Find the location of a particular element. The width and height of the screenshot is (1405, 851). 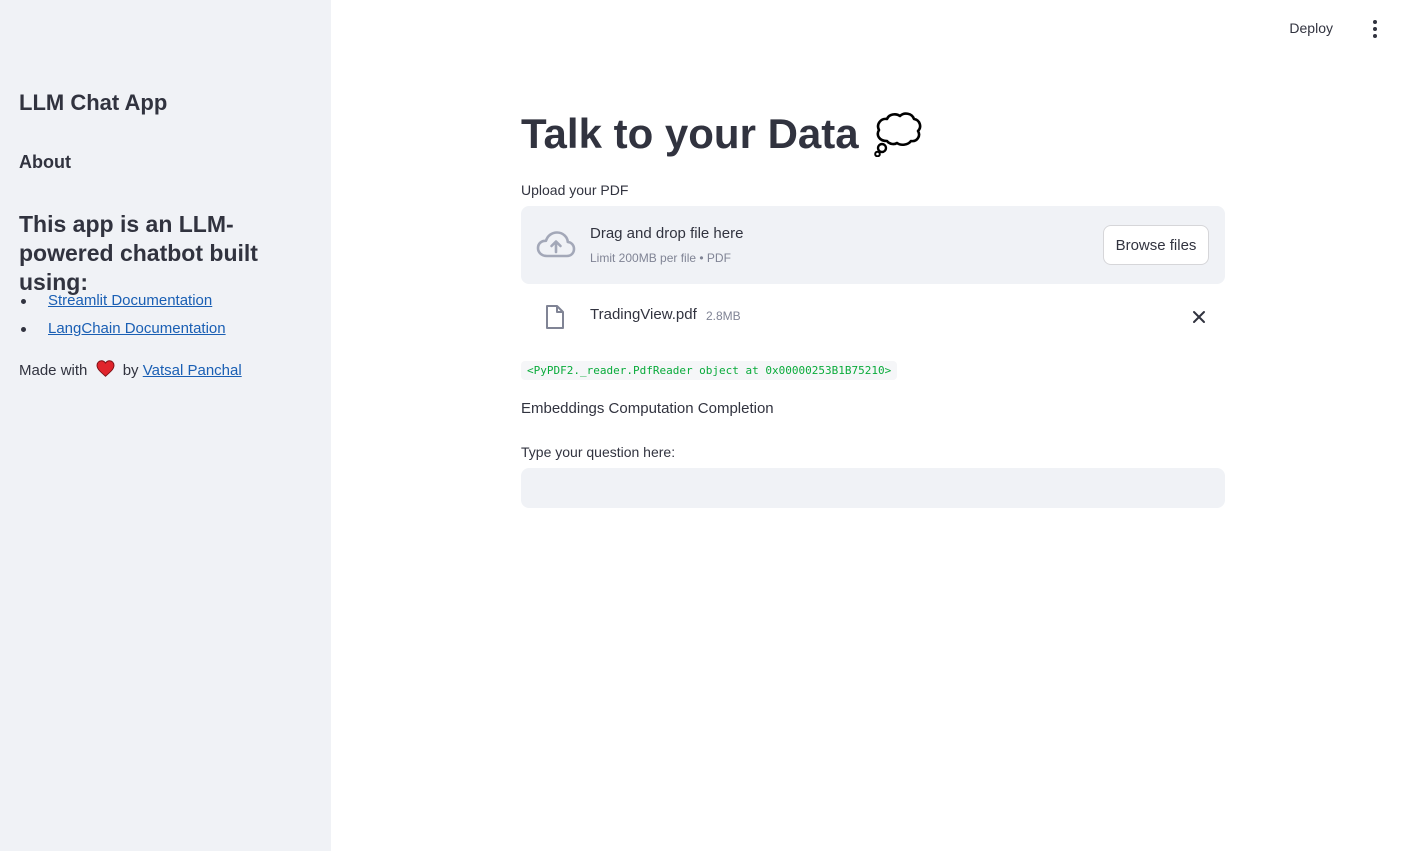

more-vertical-icon is located at coordinates (1375, 29).